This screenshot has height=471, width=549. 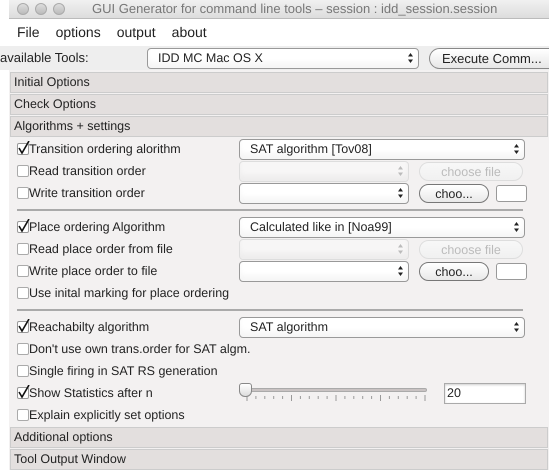 What do you see at coordinates (89, 327) in the screenshot?
I see `checkbox-label: Reachabilty algorithm` at bounding box center [89, 327].